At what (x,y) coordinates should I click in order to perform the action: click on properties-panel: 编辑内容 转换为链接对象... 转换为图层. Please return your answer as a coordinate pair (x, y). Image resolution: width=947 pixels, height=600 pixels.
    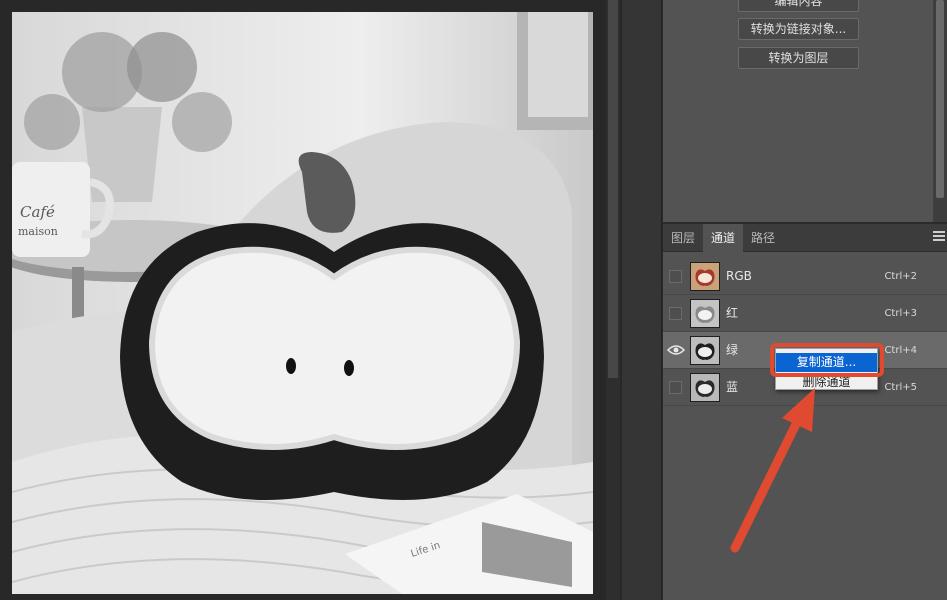
    Looking at the image, I should click on (805, 111).